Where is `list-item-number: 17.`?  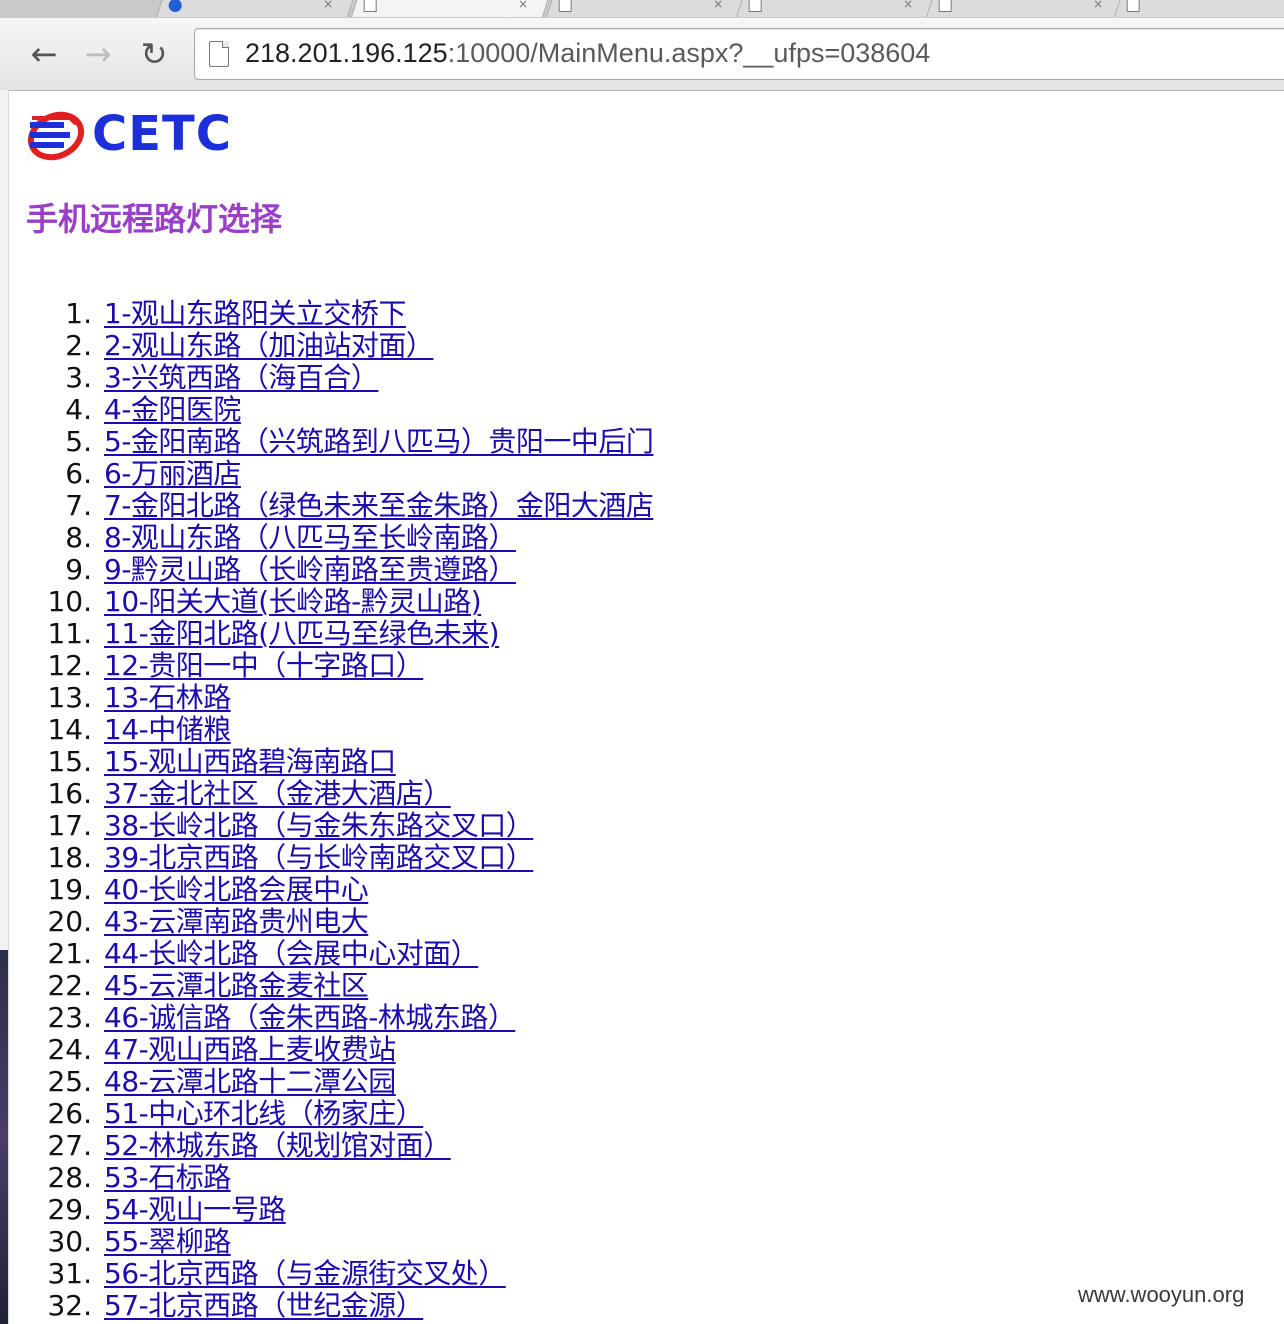 list-item-number: 17. is located at coordinates (69, 825).